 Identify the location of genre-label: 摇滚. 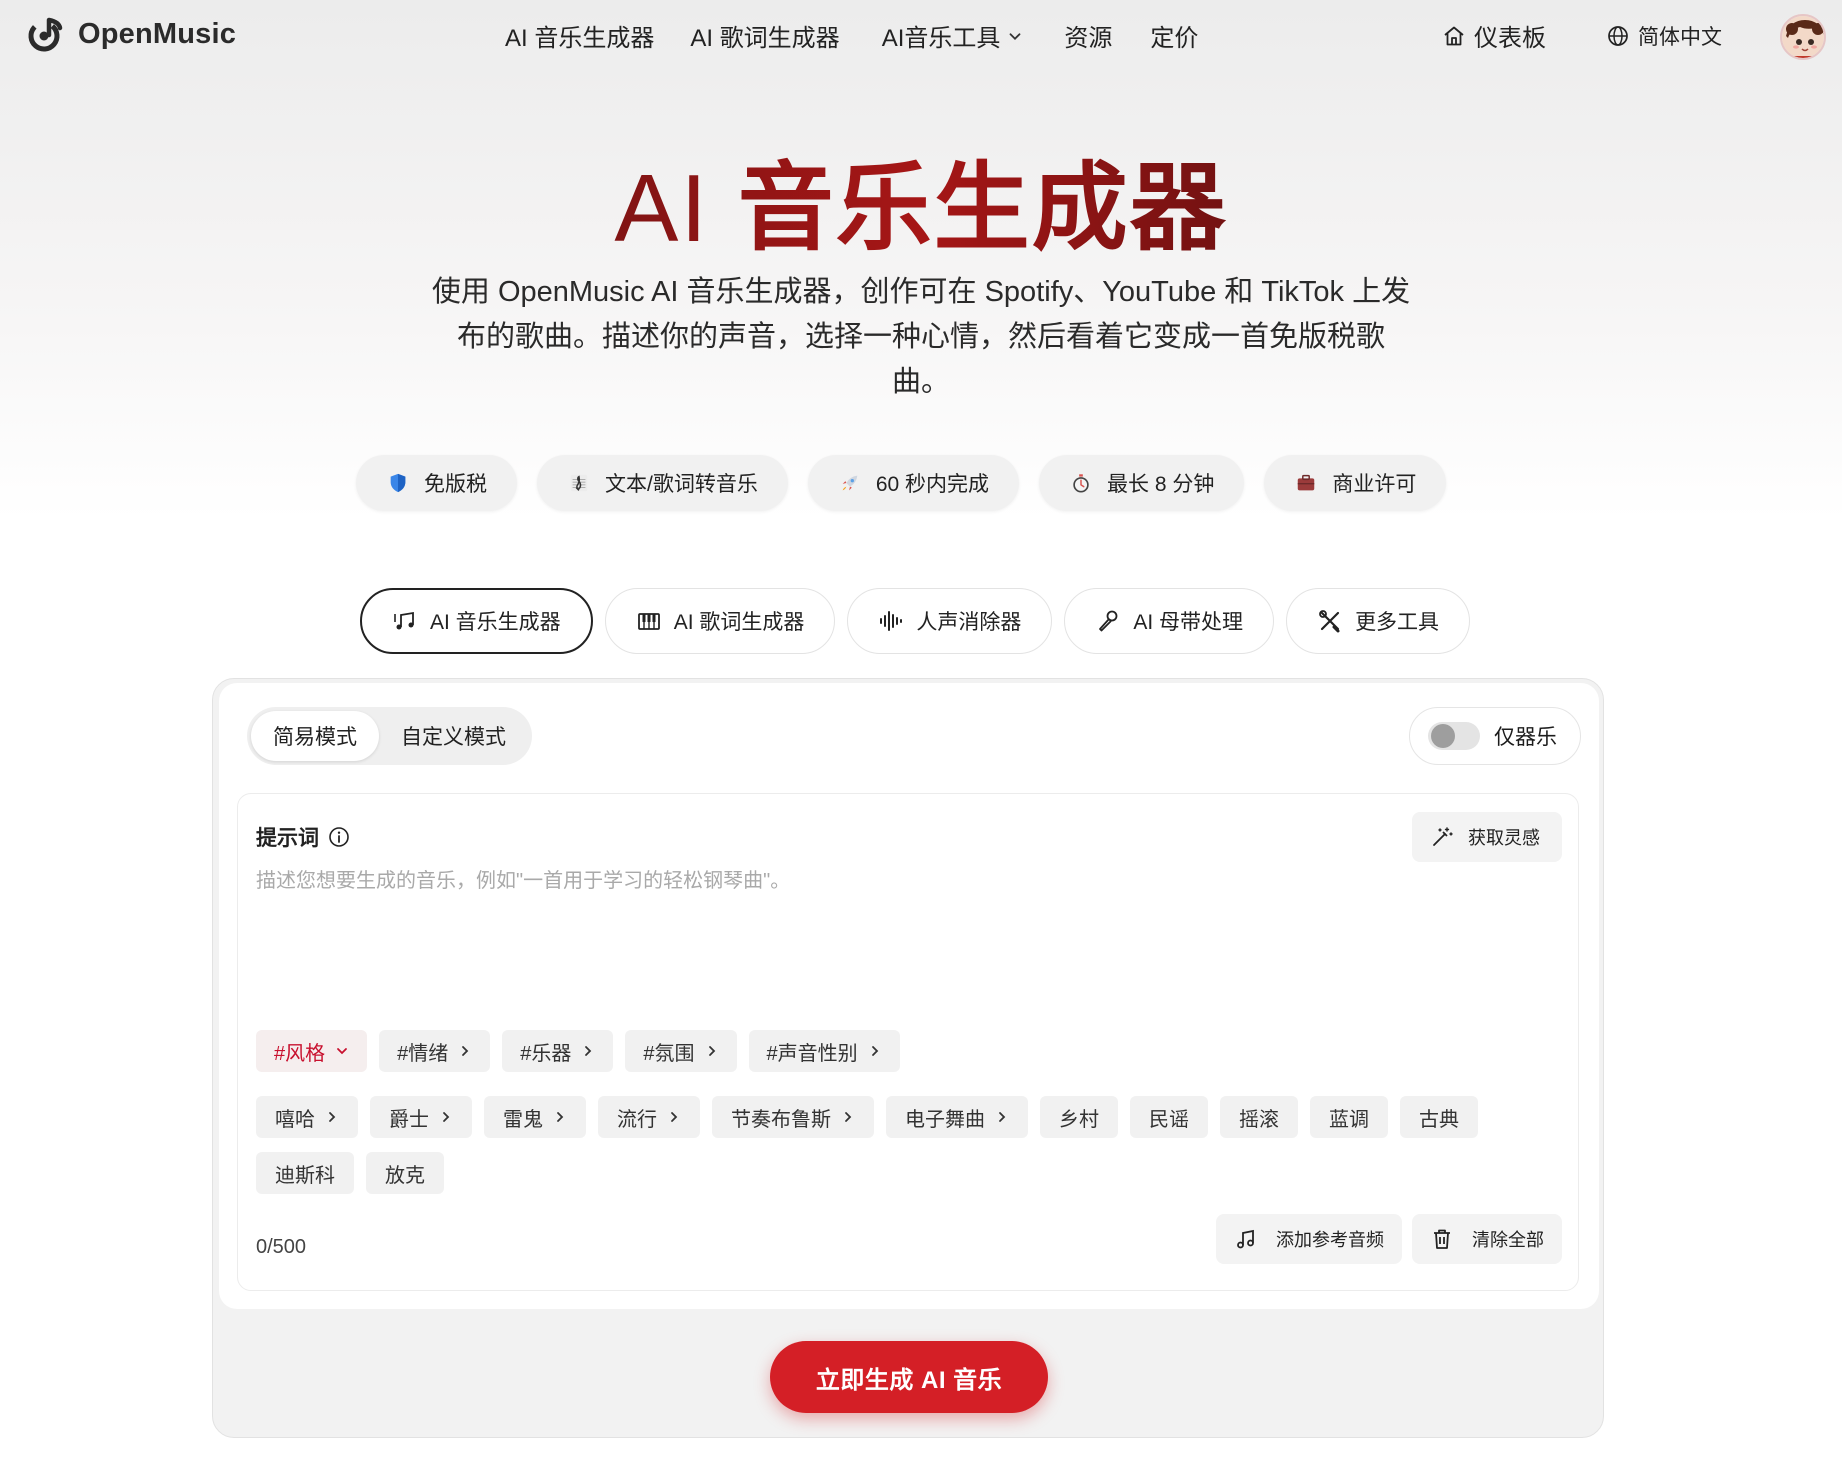
(1259, 1119).